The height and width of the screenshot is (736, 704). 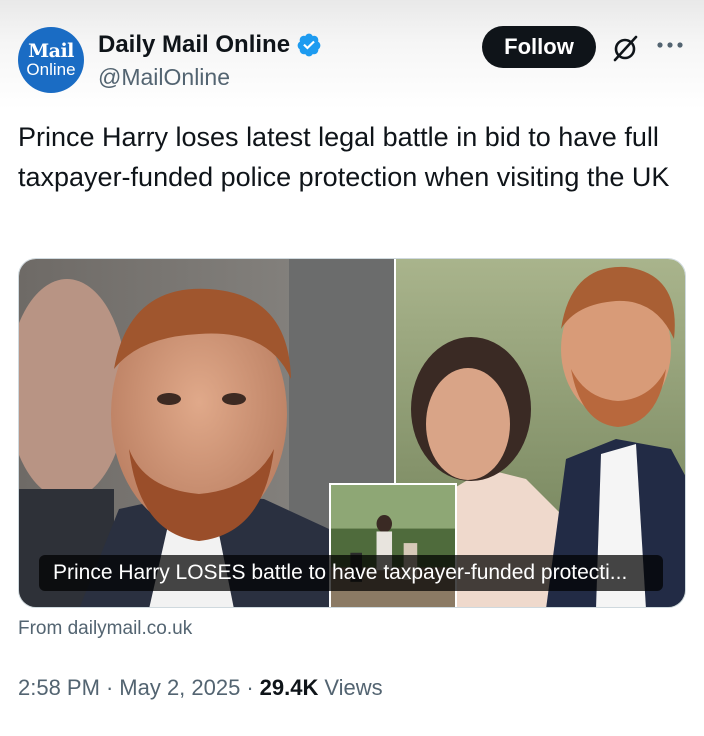 I want to click on tweet-date: May 2, 2025, so click(x=179, y=688).